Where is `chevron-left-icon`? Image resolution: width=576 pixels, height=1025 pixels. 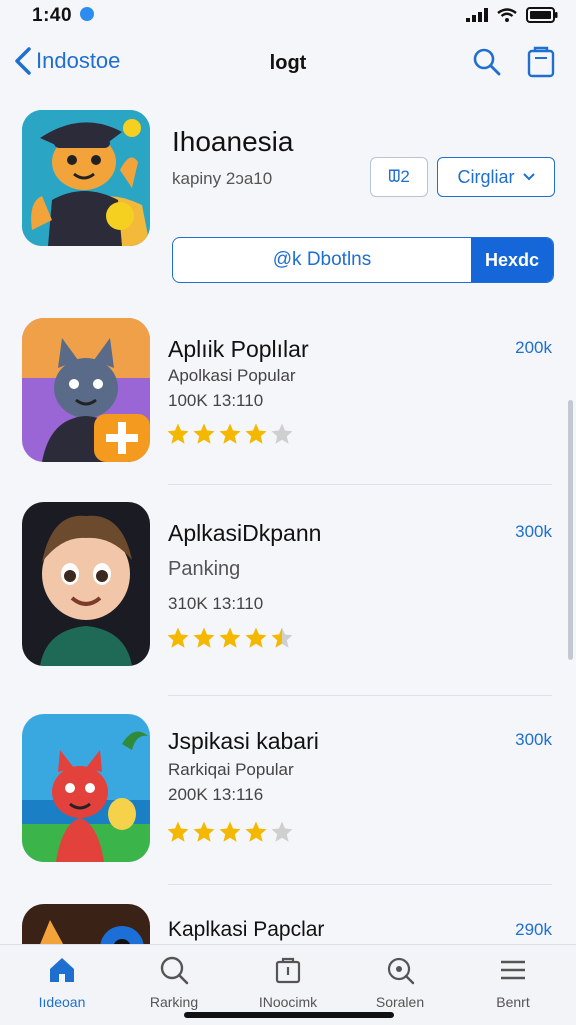
chevron-left-icon is located at coordinates (23, 61).